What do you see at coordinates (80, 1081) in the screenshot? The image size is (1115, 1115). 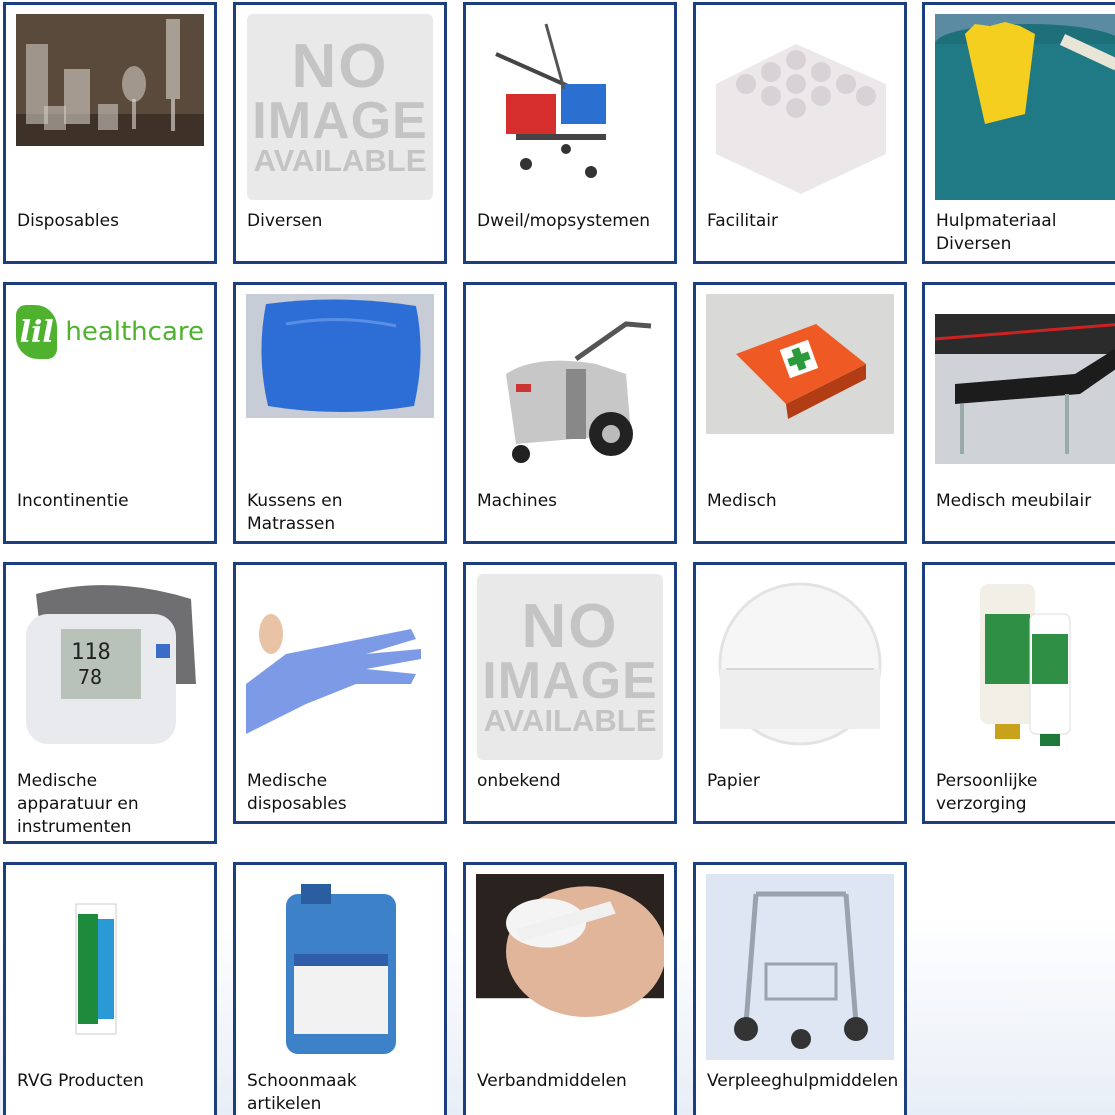 I see `tile-label: RVG Producten` at bounding box center [80, 1081].